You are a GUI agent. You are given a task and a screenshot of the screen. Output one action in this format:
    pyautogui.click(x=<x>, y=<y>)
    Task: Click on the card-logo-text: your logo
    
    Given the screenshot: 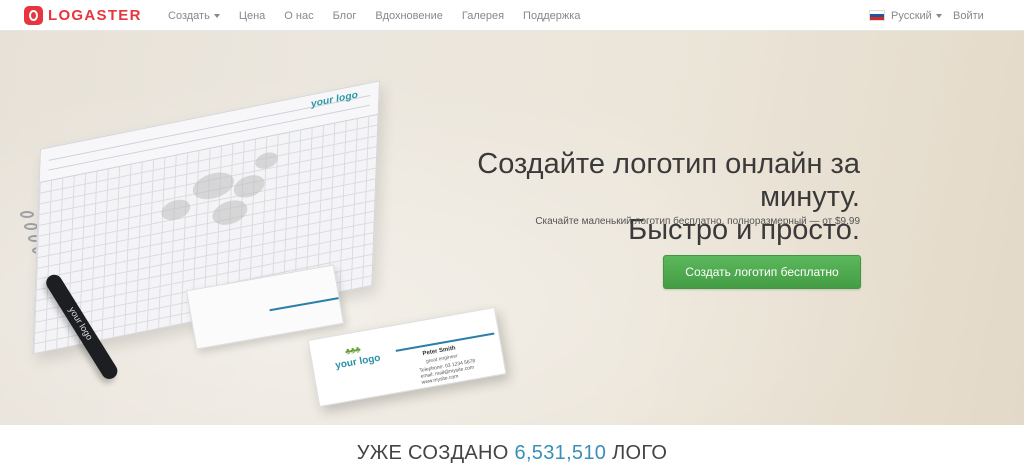 What is the action you would take?
    pyautogui.click(x=358, y=362)
    